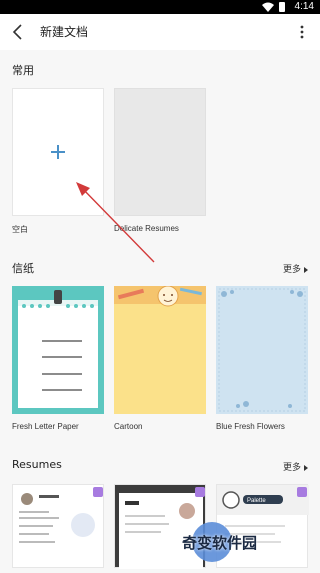 The height and width of the screenshot is (573, 320). Describe the element at coordinates (18, 32) in the screenshot. I see `arrow-back-icon` at that location.